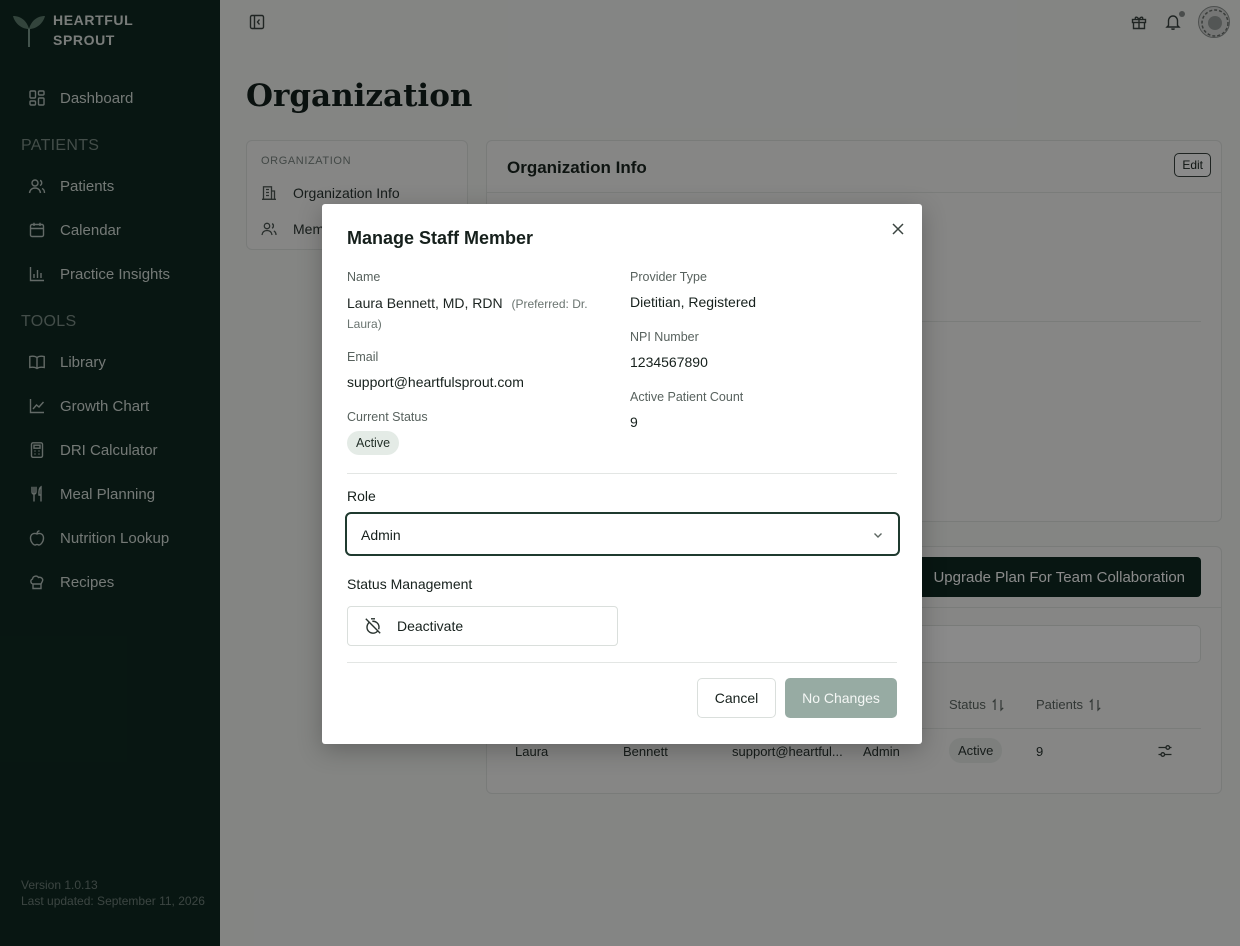  What do you see at coordinates (364, 277) in the screenshot?
I see `name-label: Name` at bounding box center [364, 277].